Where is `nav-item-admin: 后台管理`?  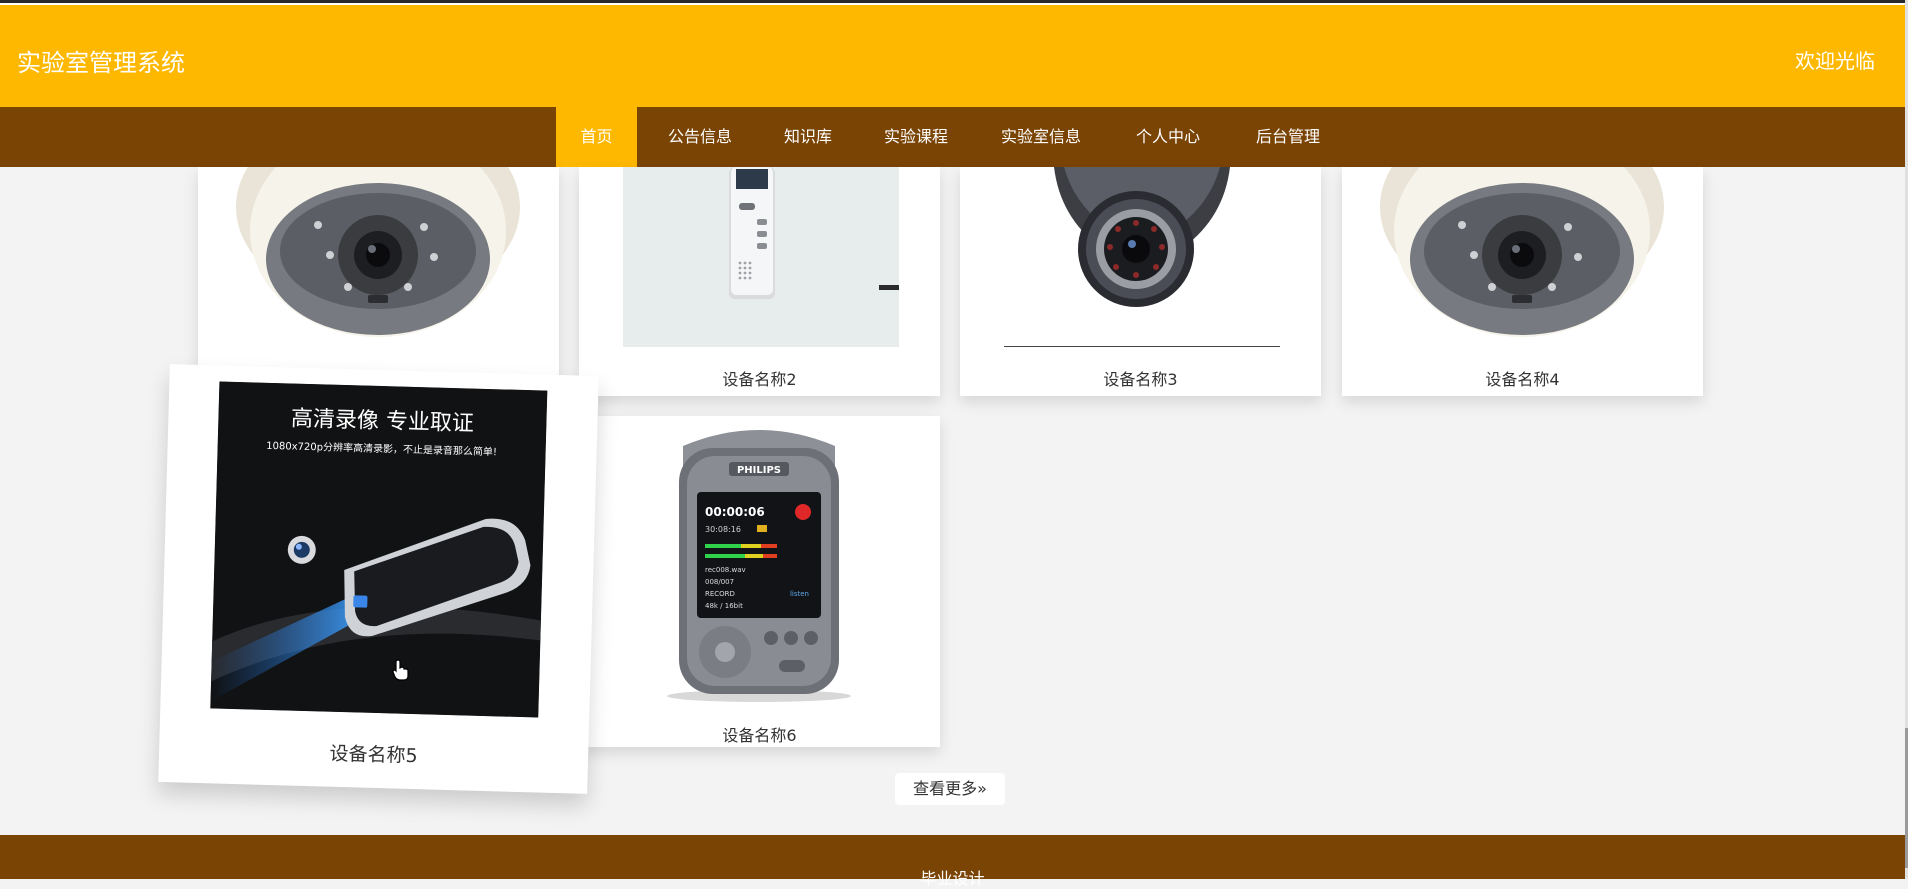
nav-item-admin: 后台管理 is located at coordinates (1288, 137).